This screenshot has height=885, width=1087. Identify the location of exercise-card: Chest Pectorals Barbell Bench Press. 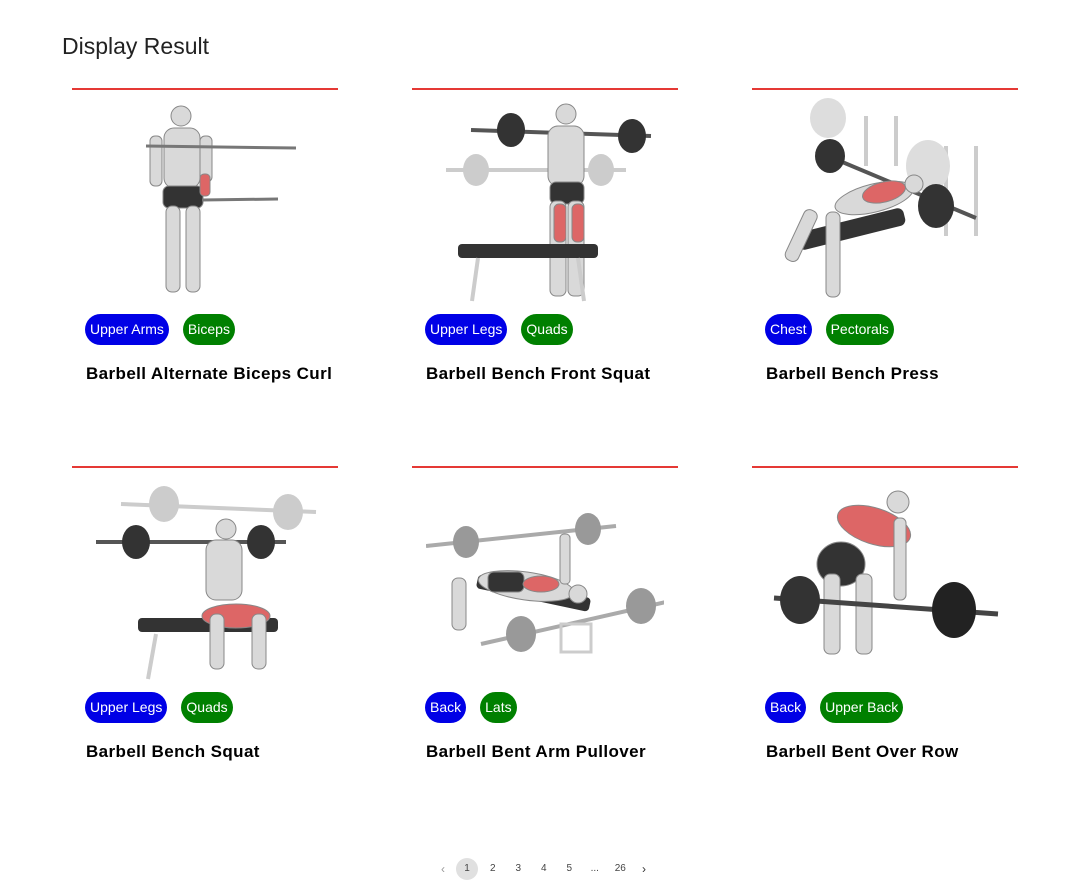
(885, 258).